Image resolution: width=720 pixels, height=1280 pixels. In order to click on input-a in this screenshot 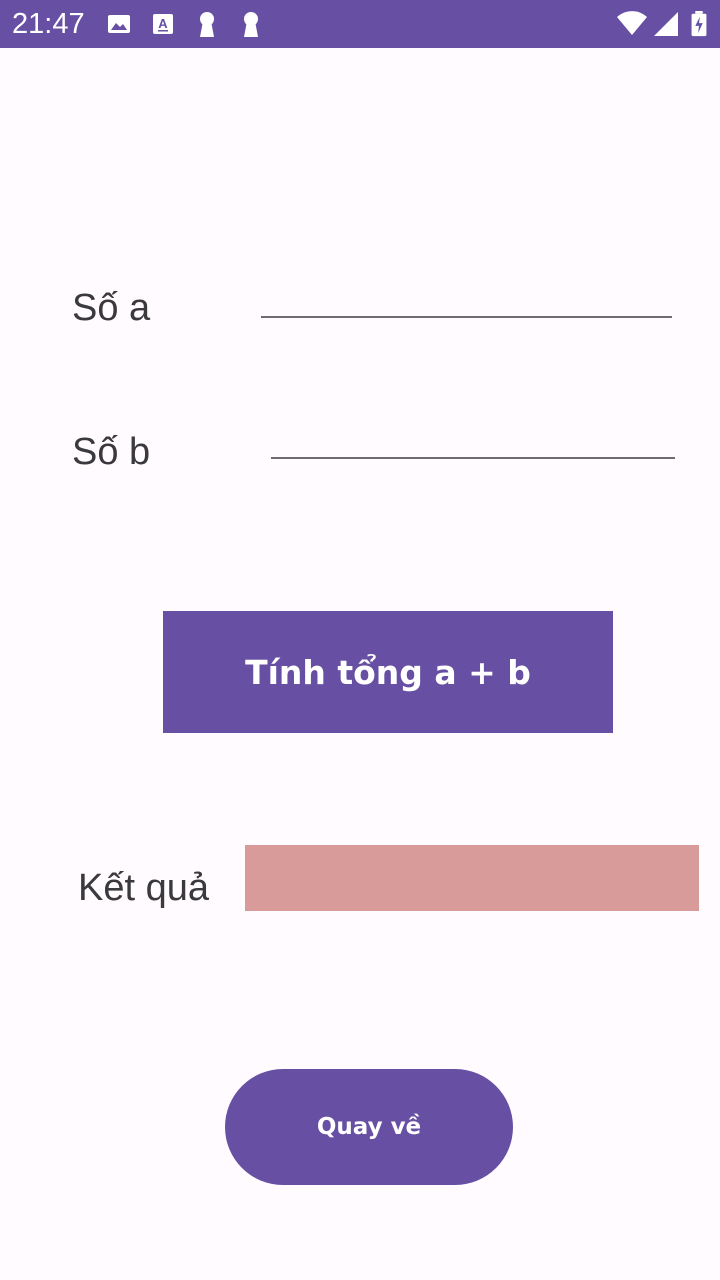, I will do `click(466, 317)`.